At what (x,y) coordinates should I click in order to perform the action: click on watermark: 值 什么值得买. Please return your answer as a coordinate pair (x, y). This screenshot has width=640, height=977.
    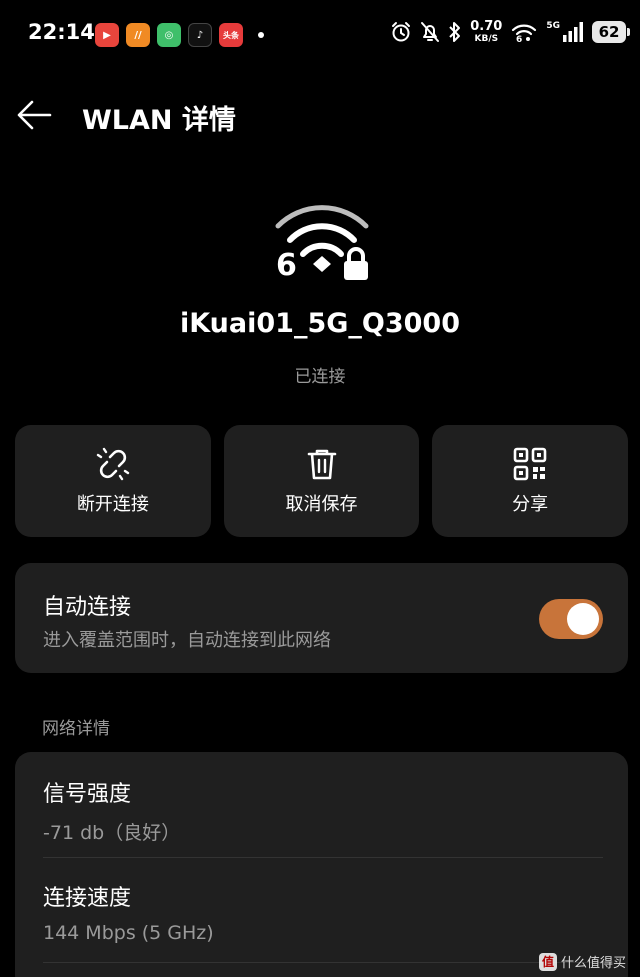
    Looking at the image, I should click on (582, 961).